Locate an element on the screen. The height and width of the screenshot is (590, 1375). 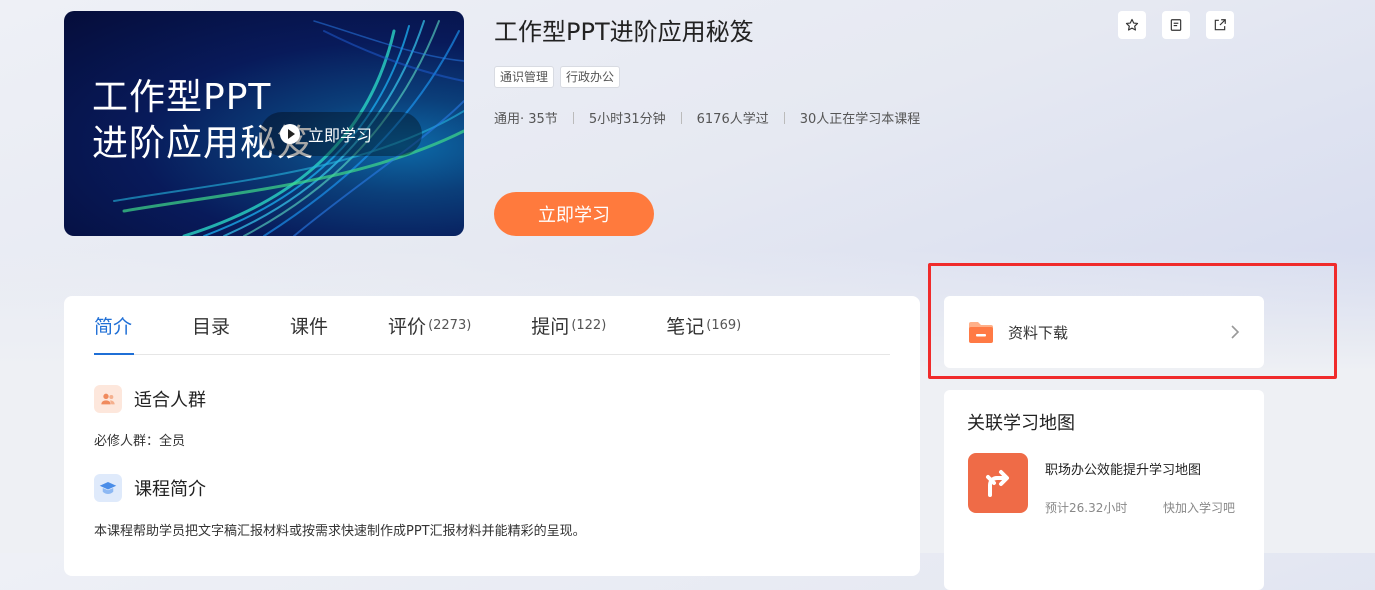
course-tag: 通识管理 is located at coordinates (524, 77).